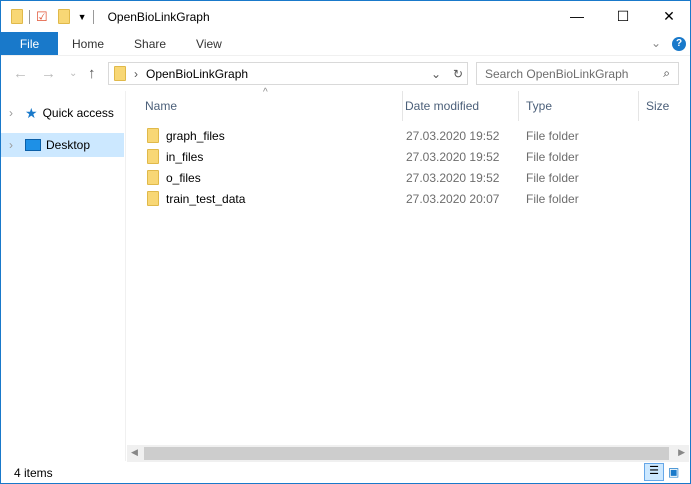 The image size is (691, 484). Describe the element at coordinates (665, 106) in the screenshot. I see `column-size: Size` at that location.